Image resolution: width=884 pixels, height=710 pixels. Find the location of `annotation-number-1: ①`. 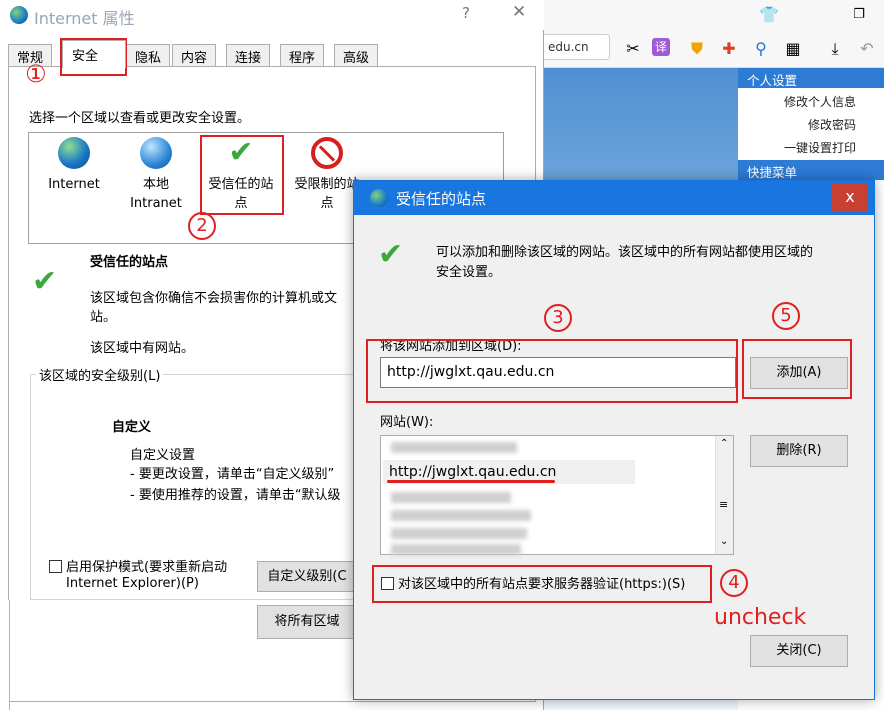

annotation-number-1: ① is located at coordinates (36, 74).